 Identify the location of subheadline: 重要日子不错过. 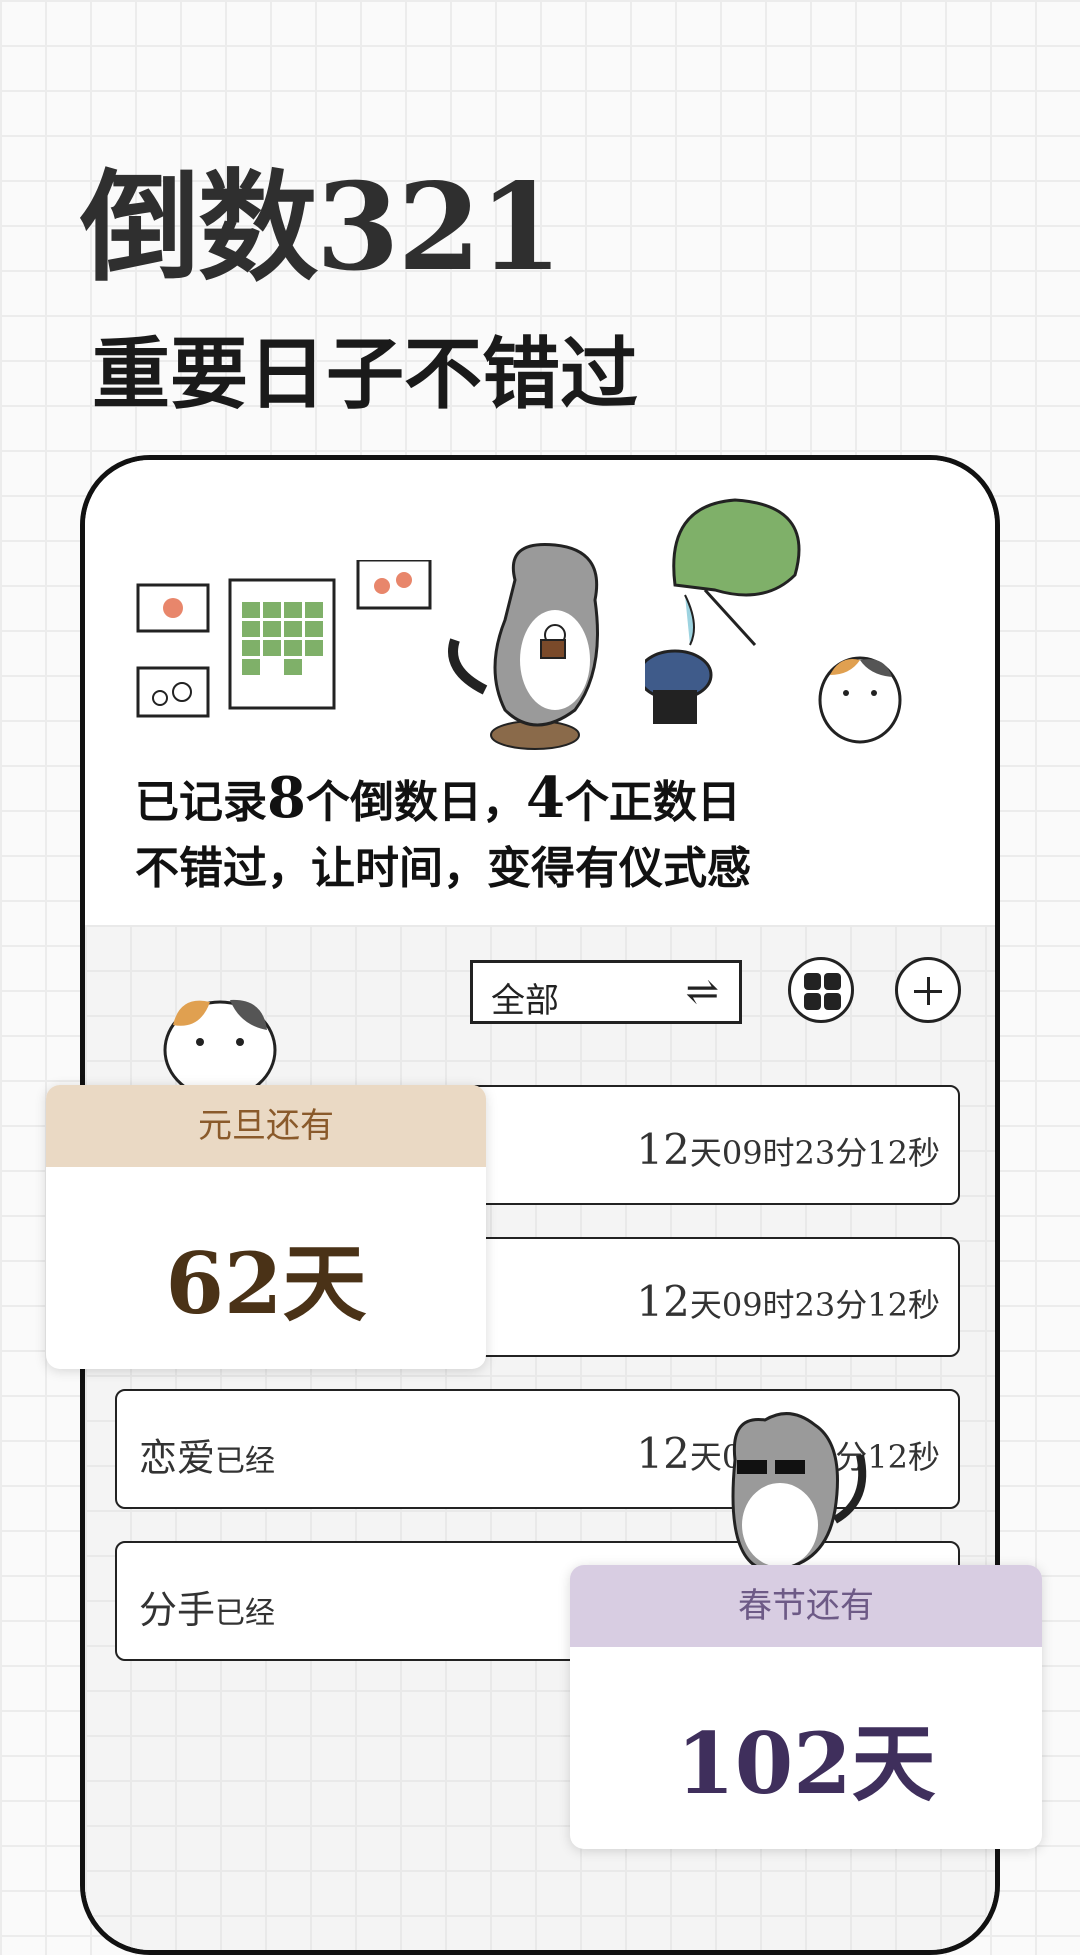
(365, 375).